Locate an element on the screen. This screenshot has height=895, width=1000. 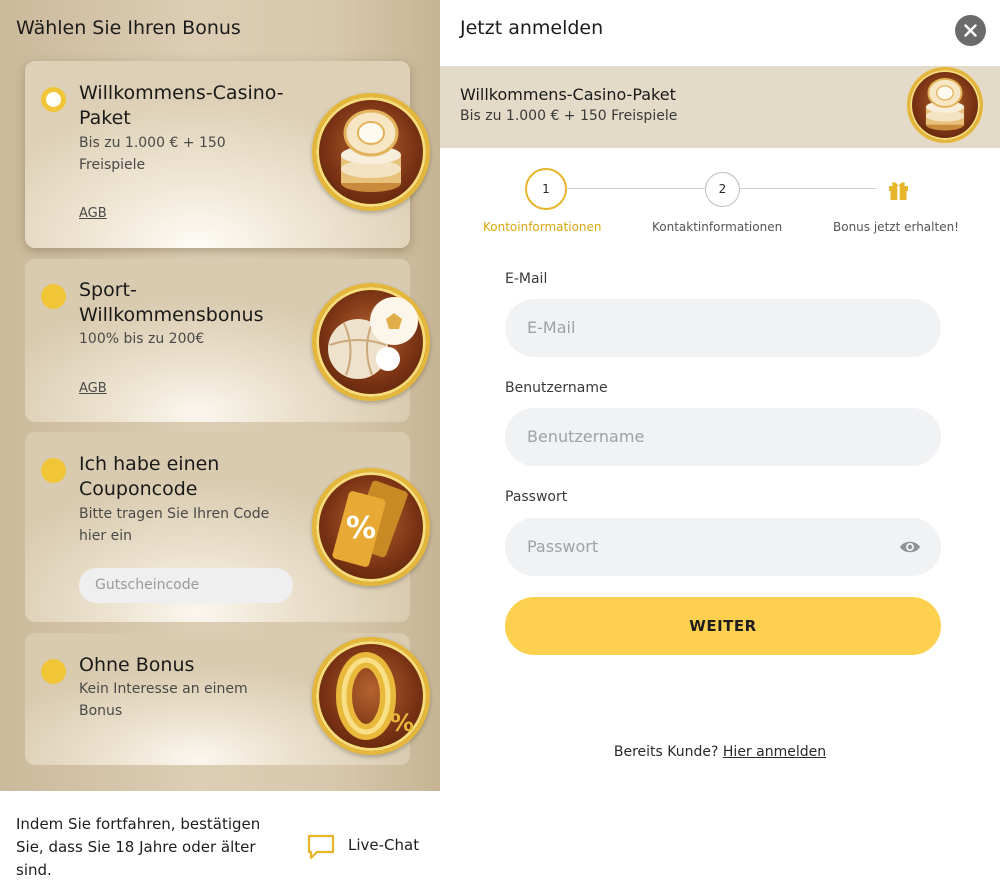
bonus-card-title: Ohne Bonus is located at coordinates (137, 665).